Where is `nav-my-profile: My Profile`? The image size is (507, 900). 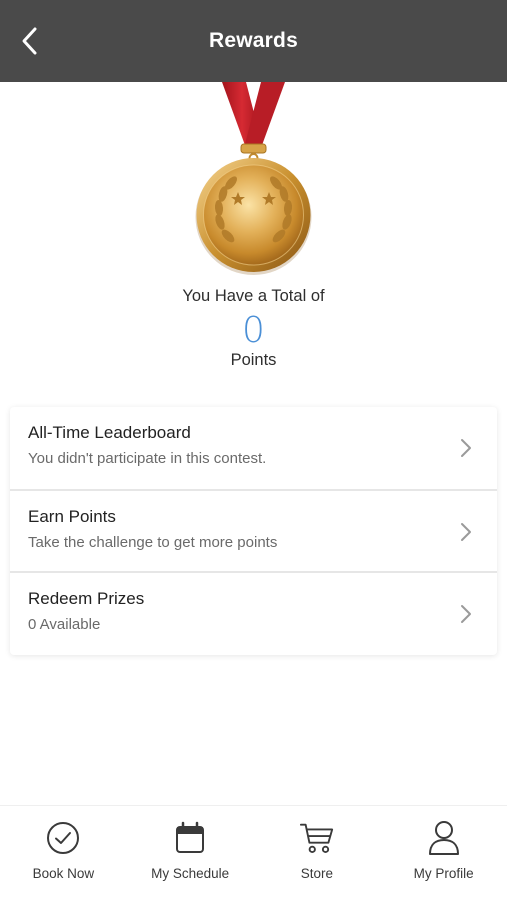
nav-my-profile: My Profile is located at coordinates (443, 853).